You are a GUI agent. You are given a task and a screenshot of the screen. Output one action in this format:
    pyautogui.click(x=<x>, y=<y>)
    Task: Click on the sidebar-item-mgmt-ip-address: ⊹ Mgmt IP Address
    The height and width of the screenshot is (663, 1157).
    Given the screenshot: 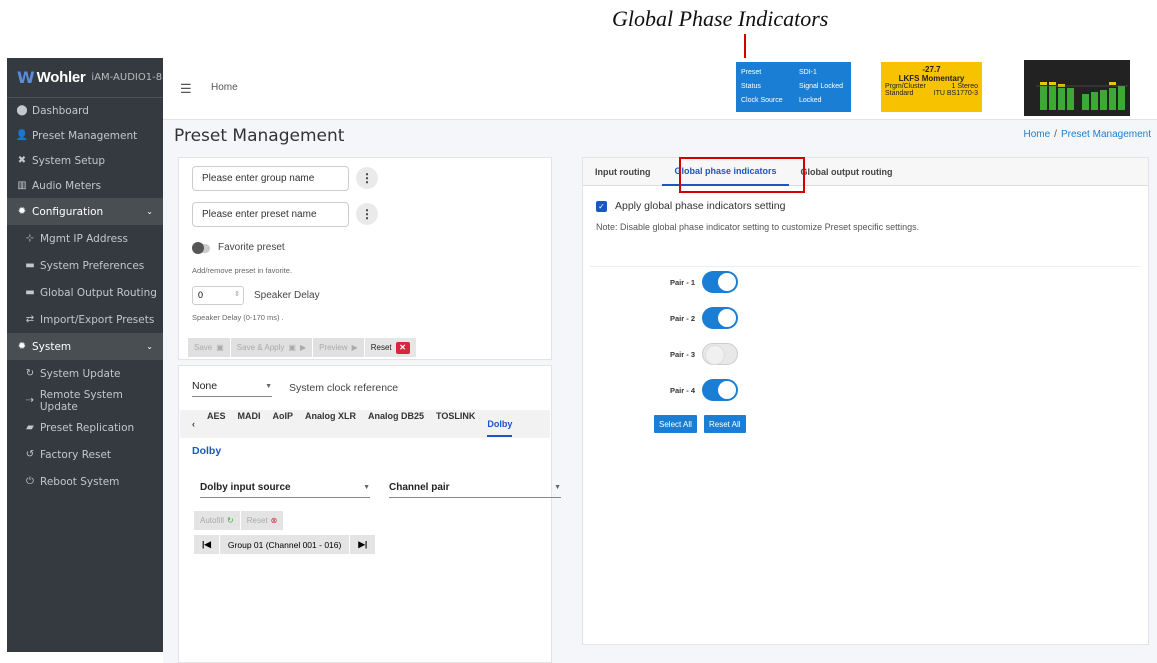 What is the action you would take?
    pyautogui.click(x=85, y=238)
    